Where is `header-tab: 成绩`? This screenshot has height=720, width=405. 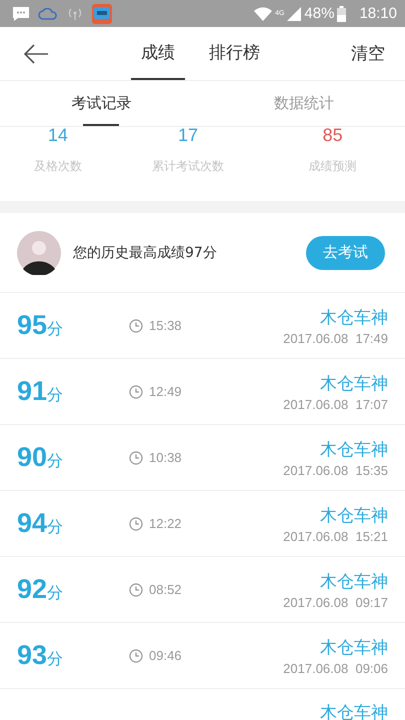 header-tab: 成绩 is located at coordinates (158, 53).